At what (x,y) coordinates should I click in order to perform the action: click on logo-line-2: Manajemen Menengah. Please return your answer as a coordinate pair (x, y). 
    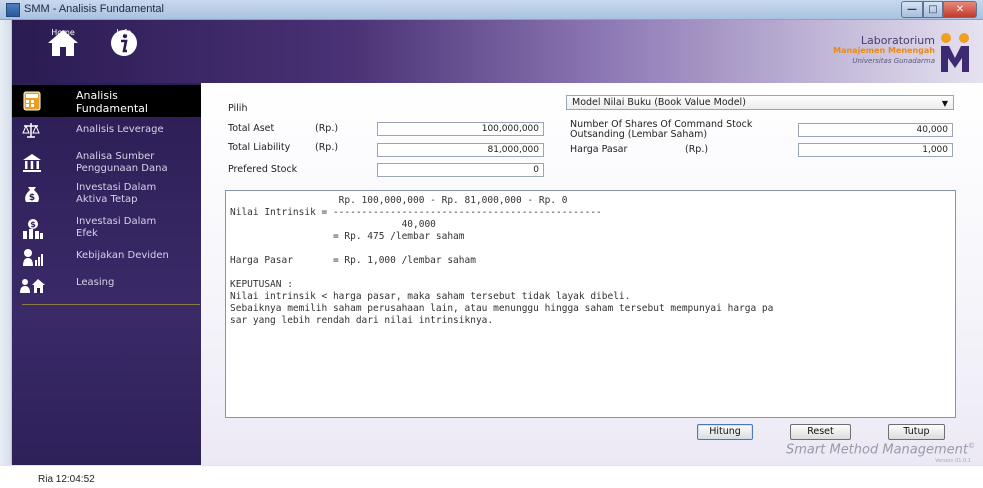
    Looking at the image, I should click on (884, 50).